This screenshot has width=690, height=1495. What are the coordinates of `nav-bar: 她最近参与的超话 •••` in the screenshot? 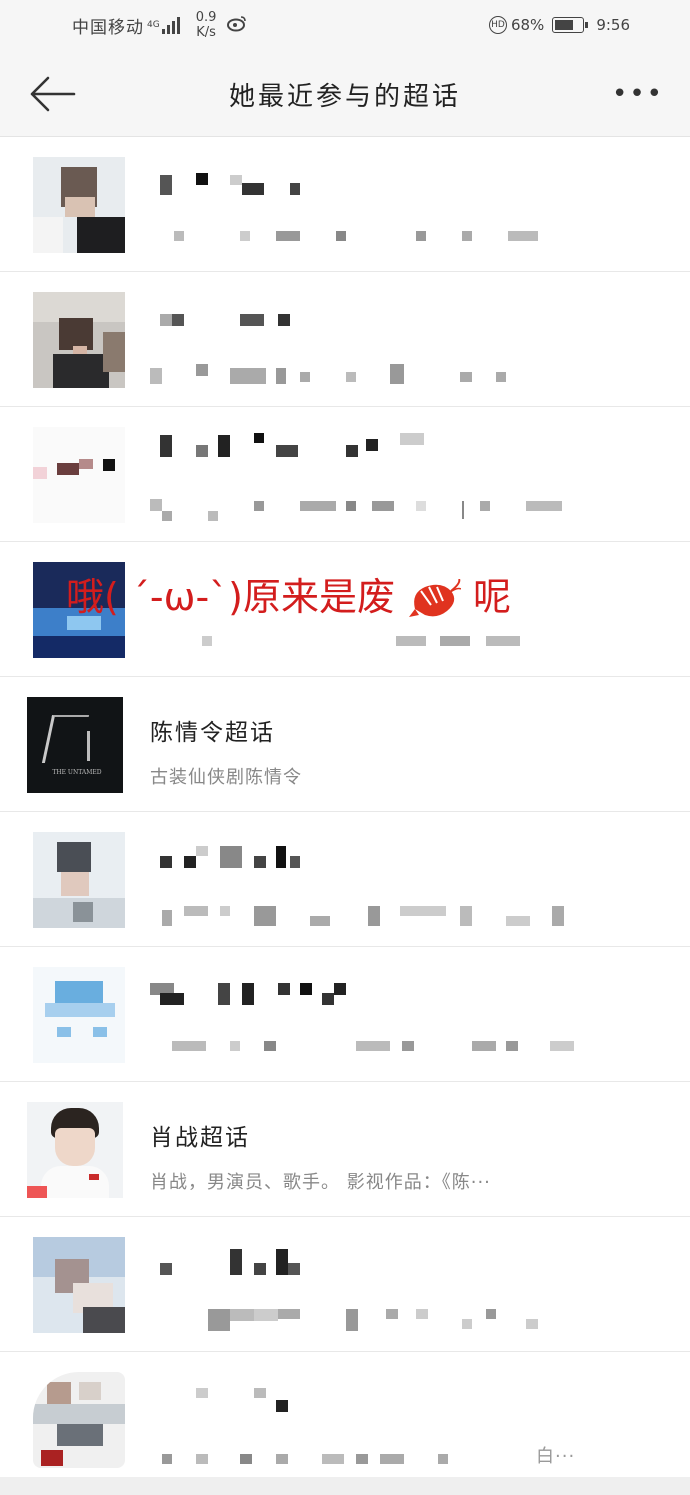 It's located at (345, 96).